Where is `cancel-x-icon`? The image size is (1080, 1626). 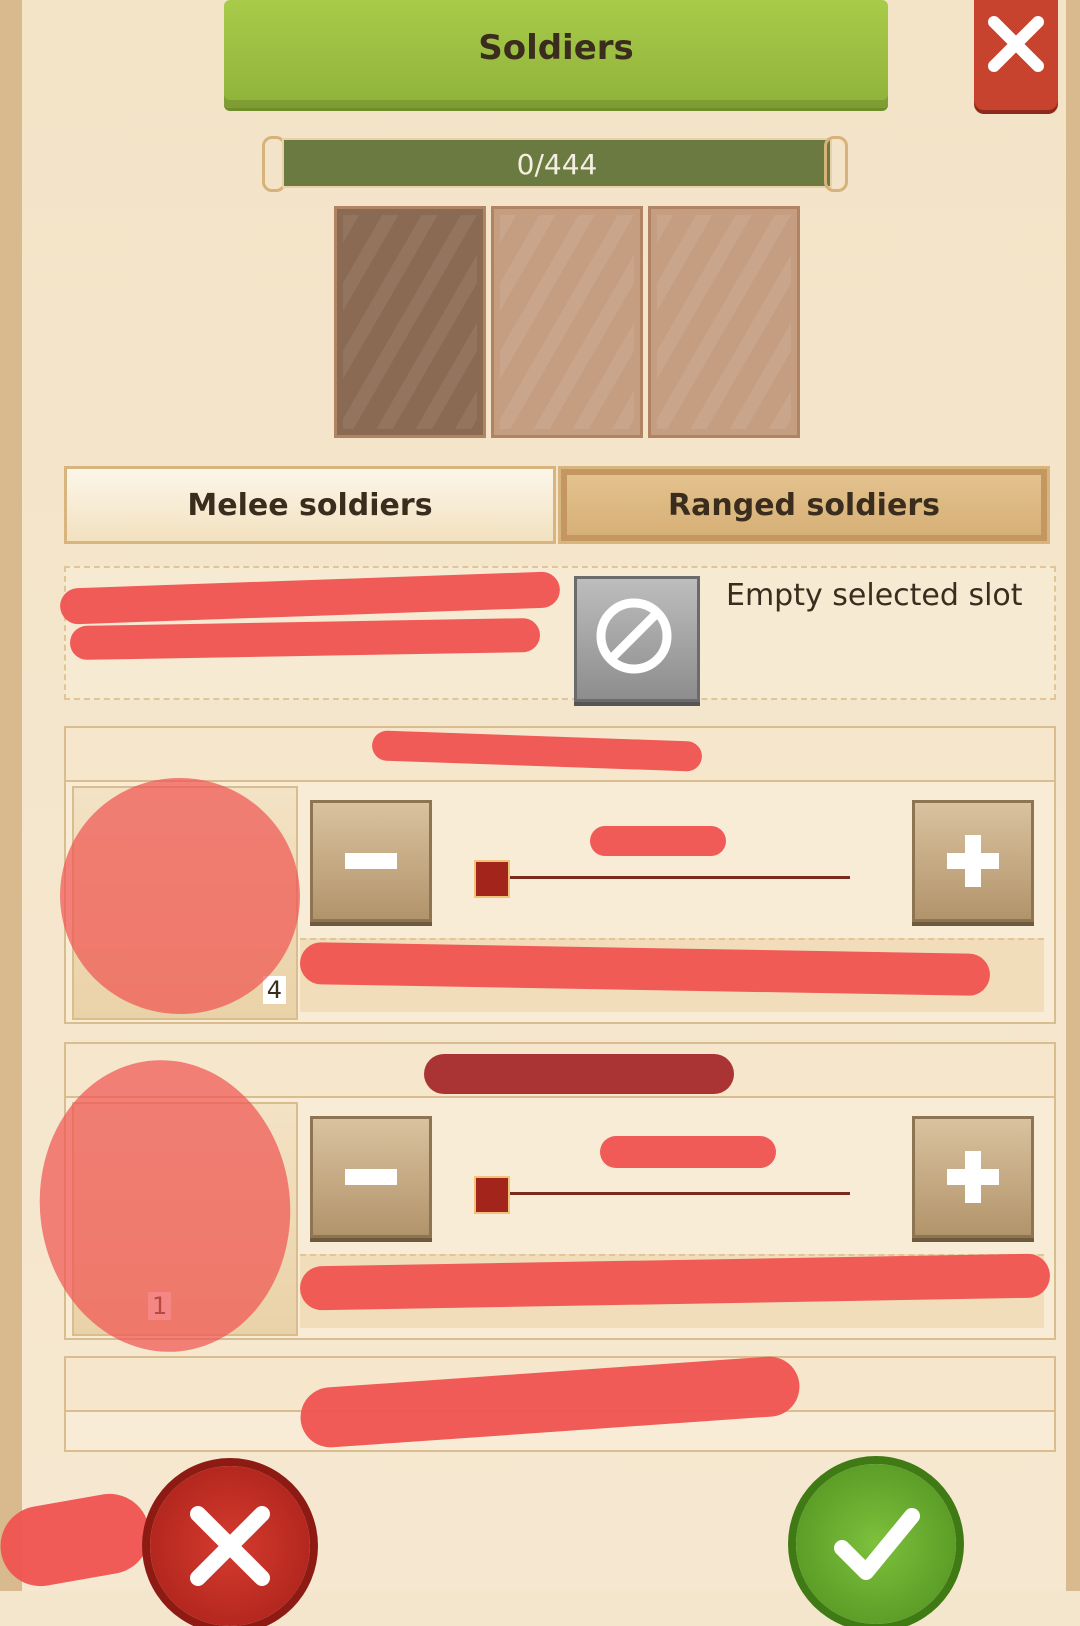 cancel-x-icon is located at coordinates (230, 1546).